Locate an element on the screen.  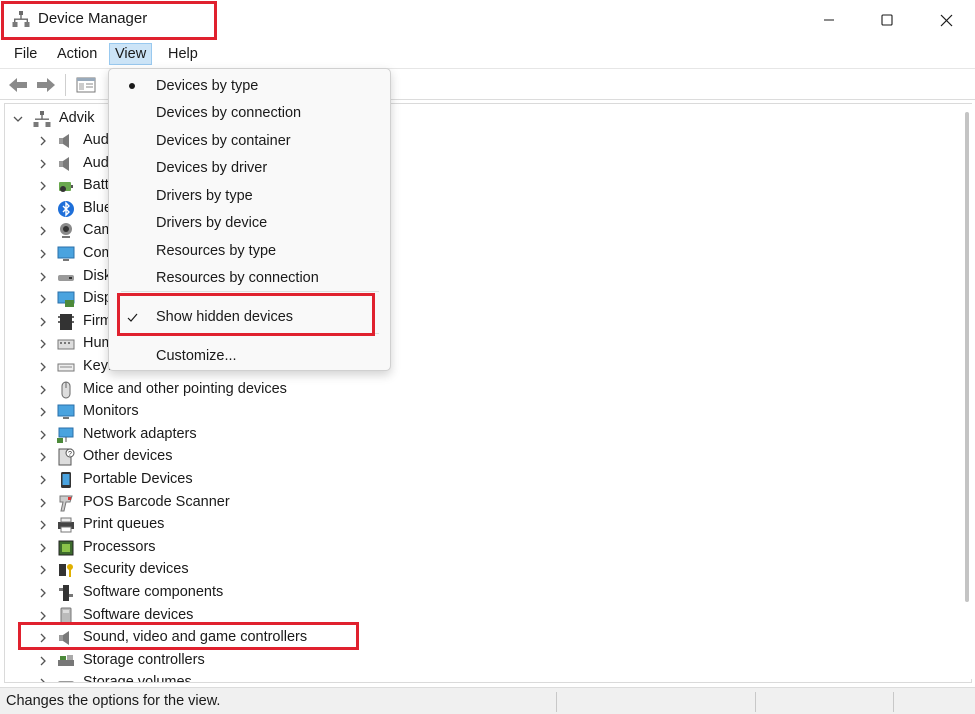
firmware-icon is located at coordinates (66, 321).